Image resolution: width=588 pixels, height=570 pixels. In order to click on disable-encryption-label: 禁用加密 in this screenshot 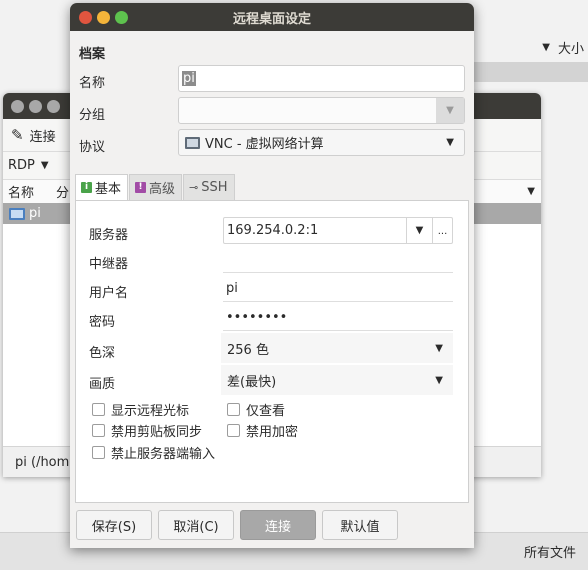, I will do `click(272, 432)`.